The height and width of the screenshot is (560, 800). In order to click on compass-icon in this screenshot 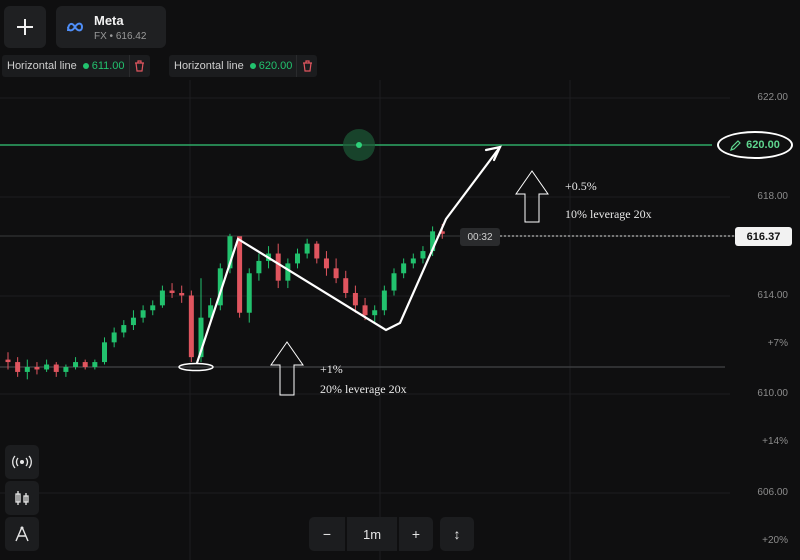, I will do `click(22, 534)`.